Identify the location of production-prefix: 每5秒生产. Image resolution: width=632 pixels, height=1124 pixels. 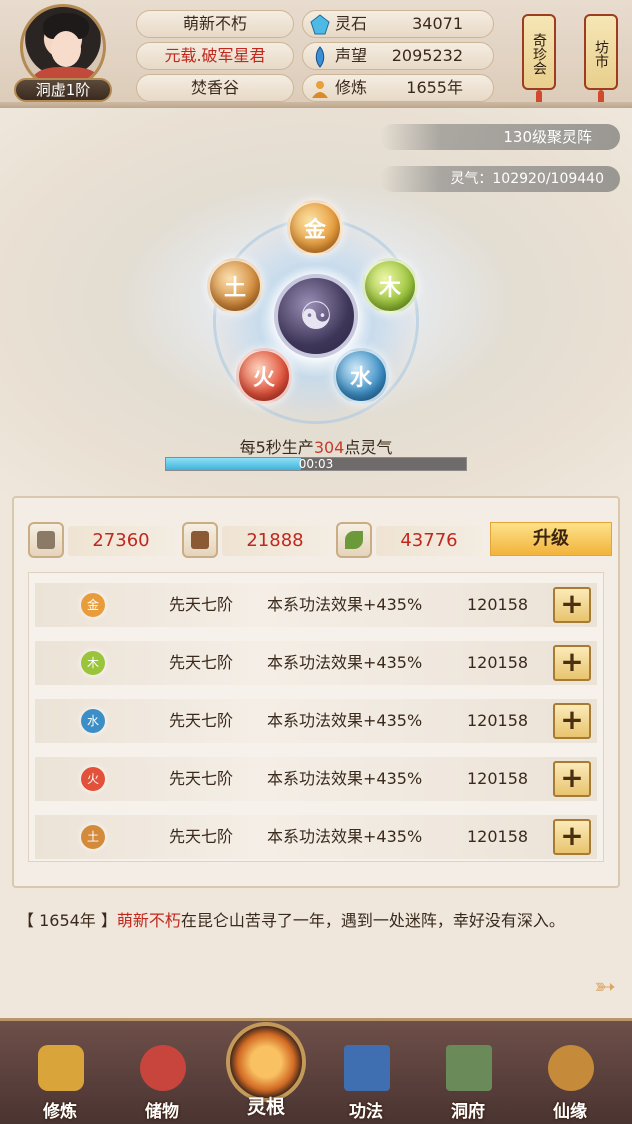
(276, 447).